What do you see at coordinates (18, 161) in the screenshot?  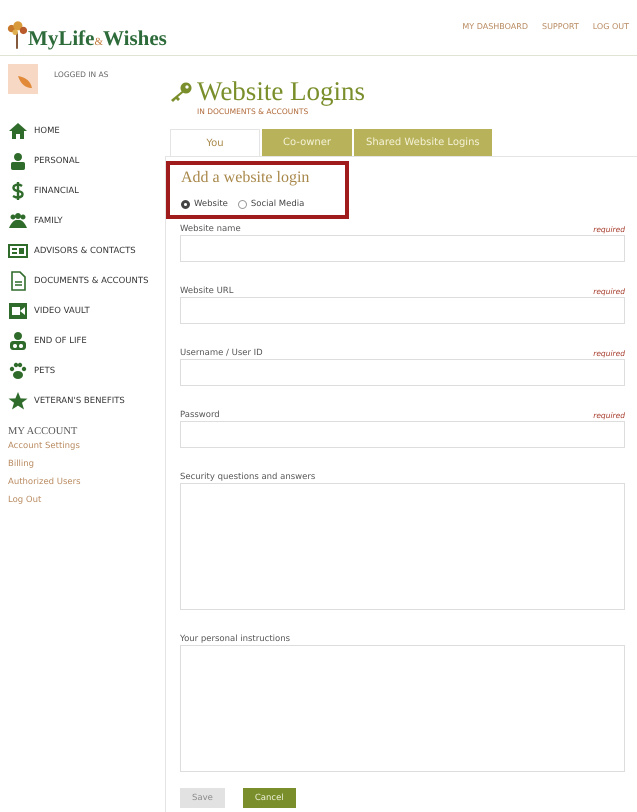 I see `person-icon` at bounding box center [18, 161].